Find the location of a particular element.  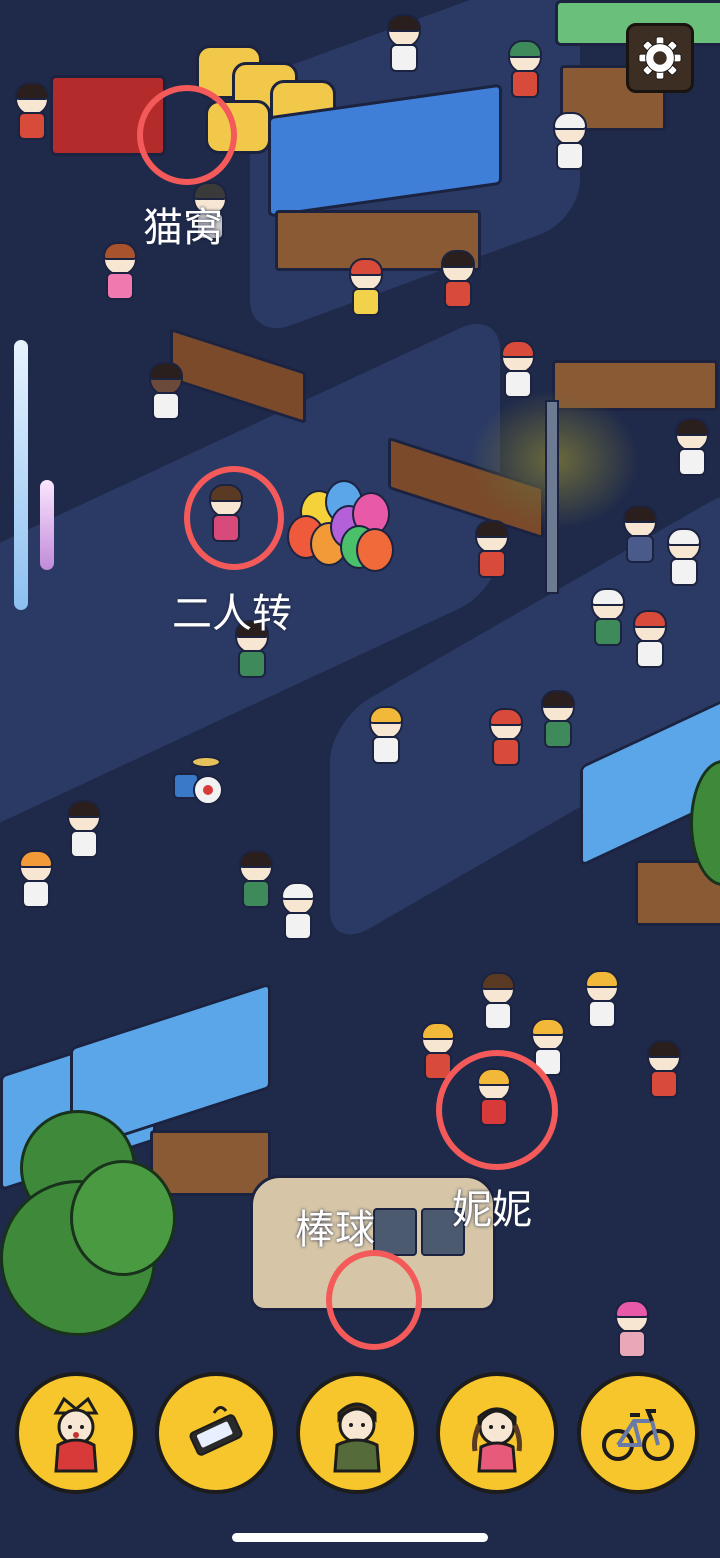

street-lamp is located at coordinates (552, 497).